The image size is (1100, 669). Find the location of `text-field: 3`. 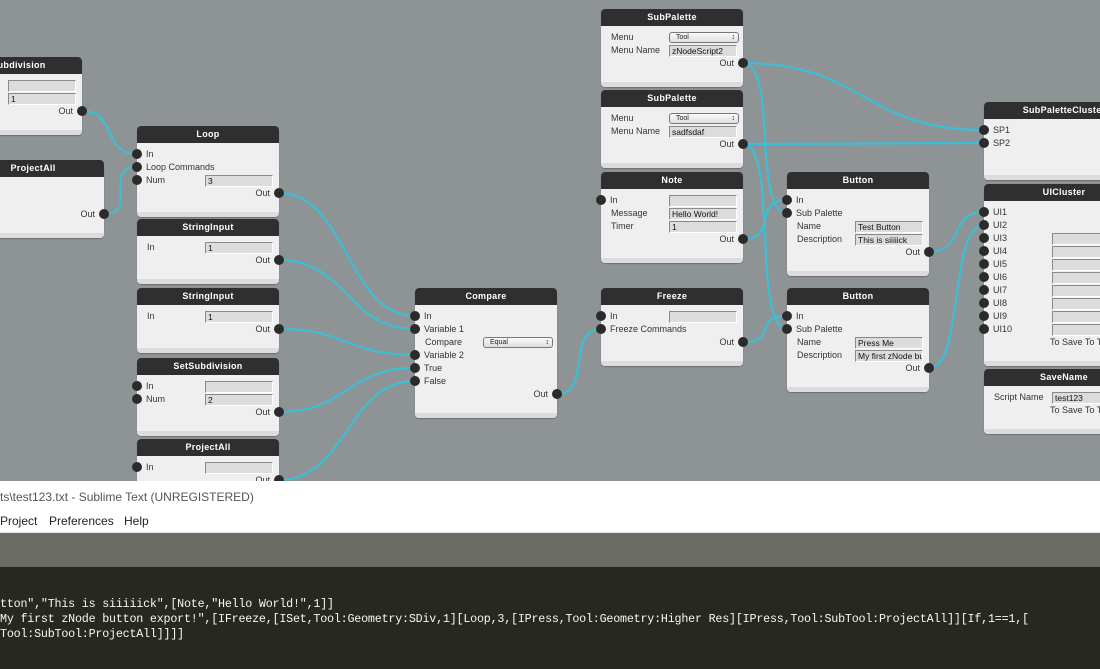

text-field: 3 is located at coordinates (239, 181).